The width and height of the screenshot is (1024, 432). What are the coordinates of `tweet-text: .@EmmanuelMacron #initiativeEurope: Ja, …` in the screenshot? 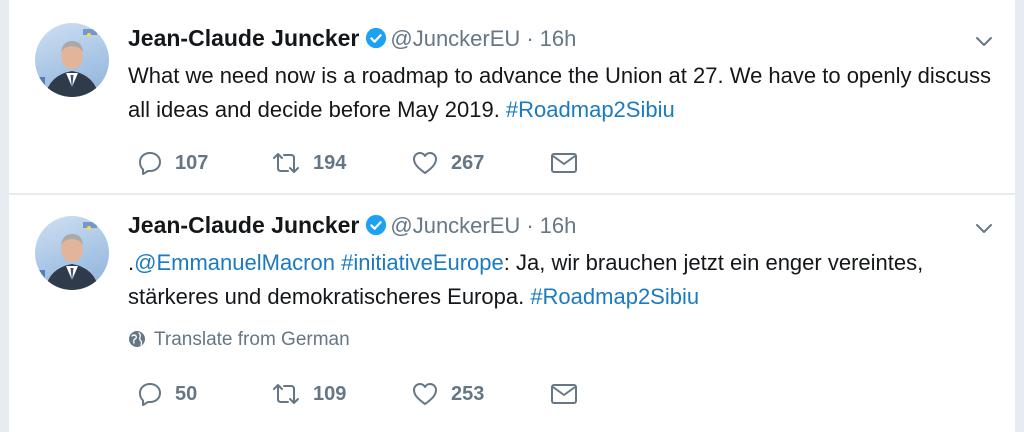 It's located at (563, 280).